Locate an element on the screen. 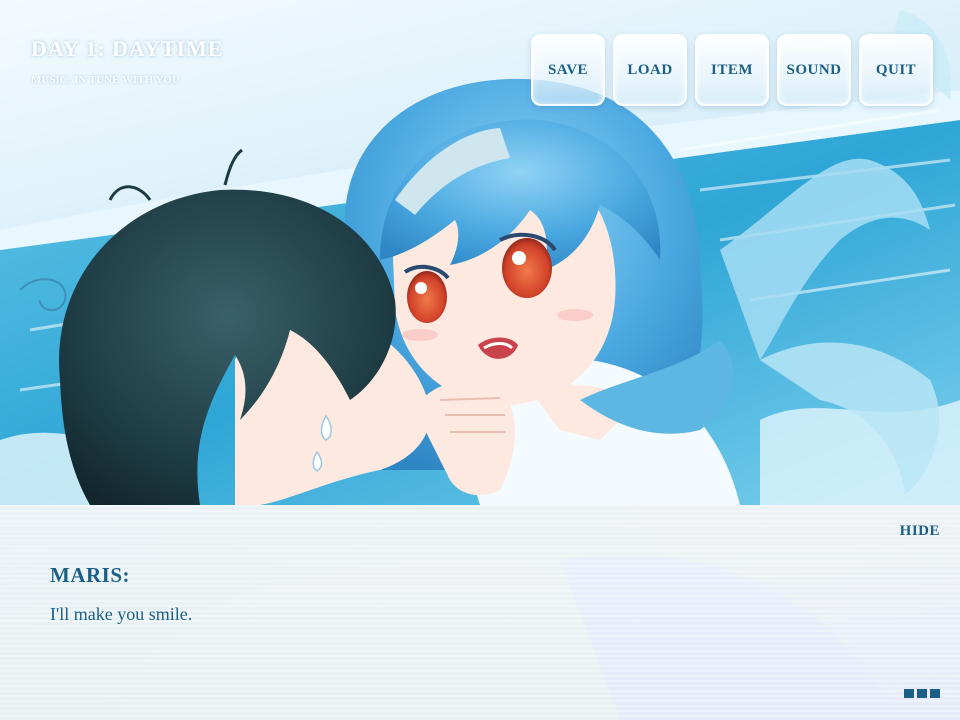 The width and height of the screenshot is (960, 720). game-menu: SAVE LOAD ITEM SOUND QUIT is located at coordinates (732, 70).